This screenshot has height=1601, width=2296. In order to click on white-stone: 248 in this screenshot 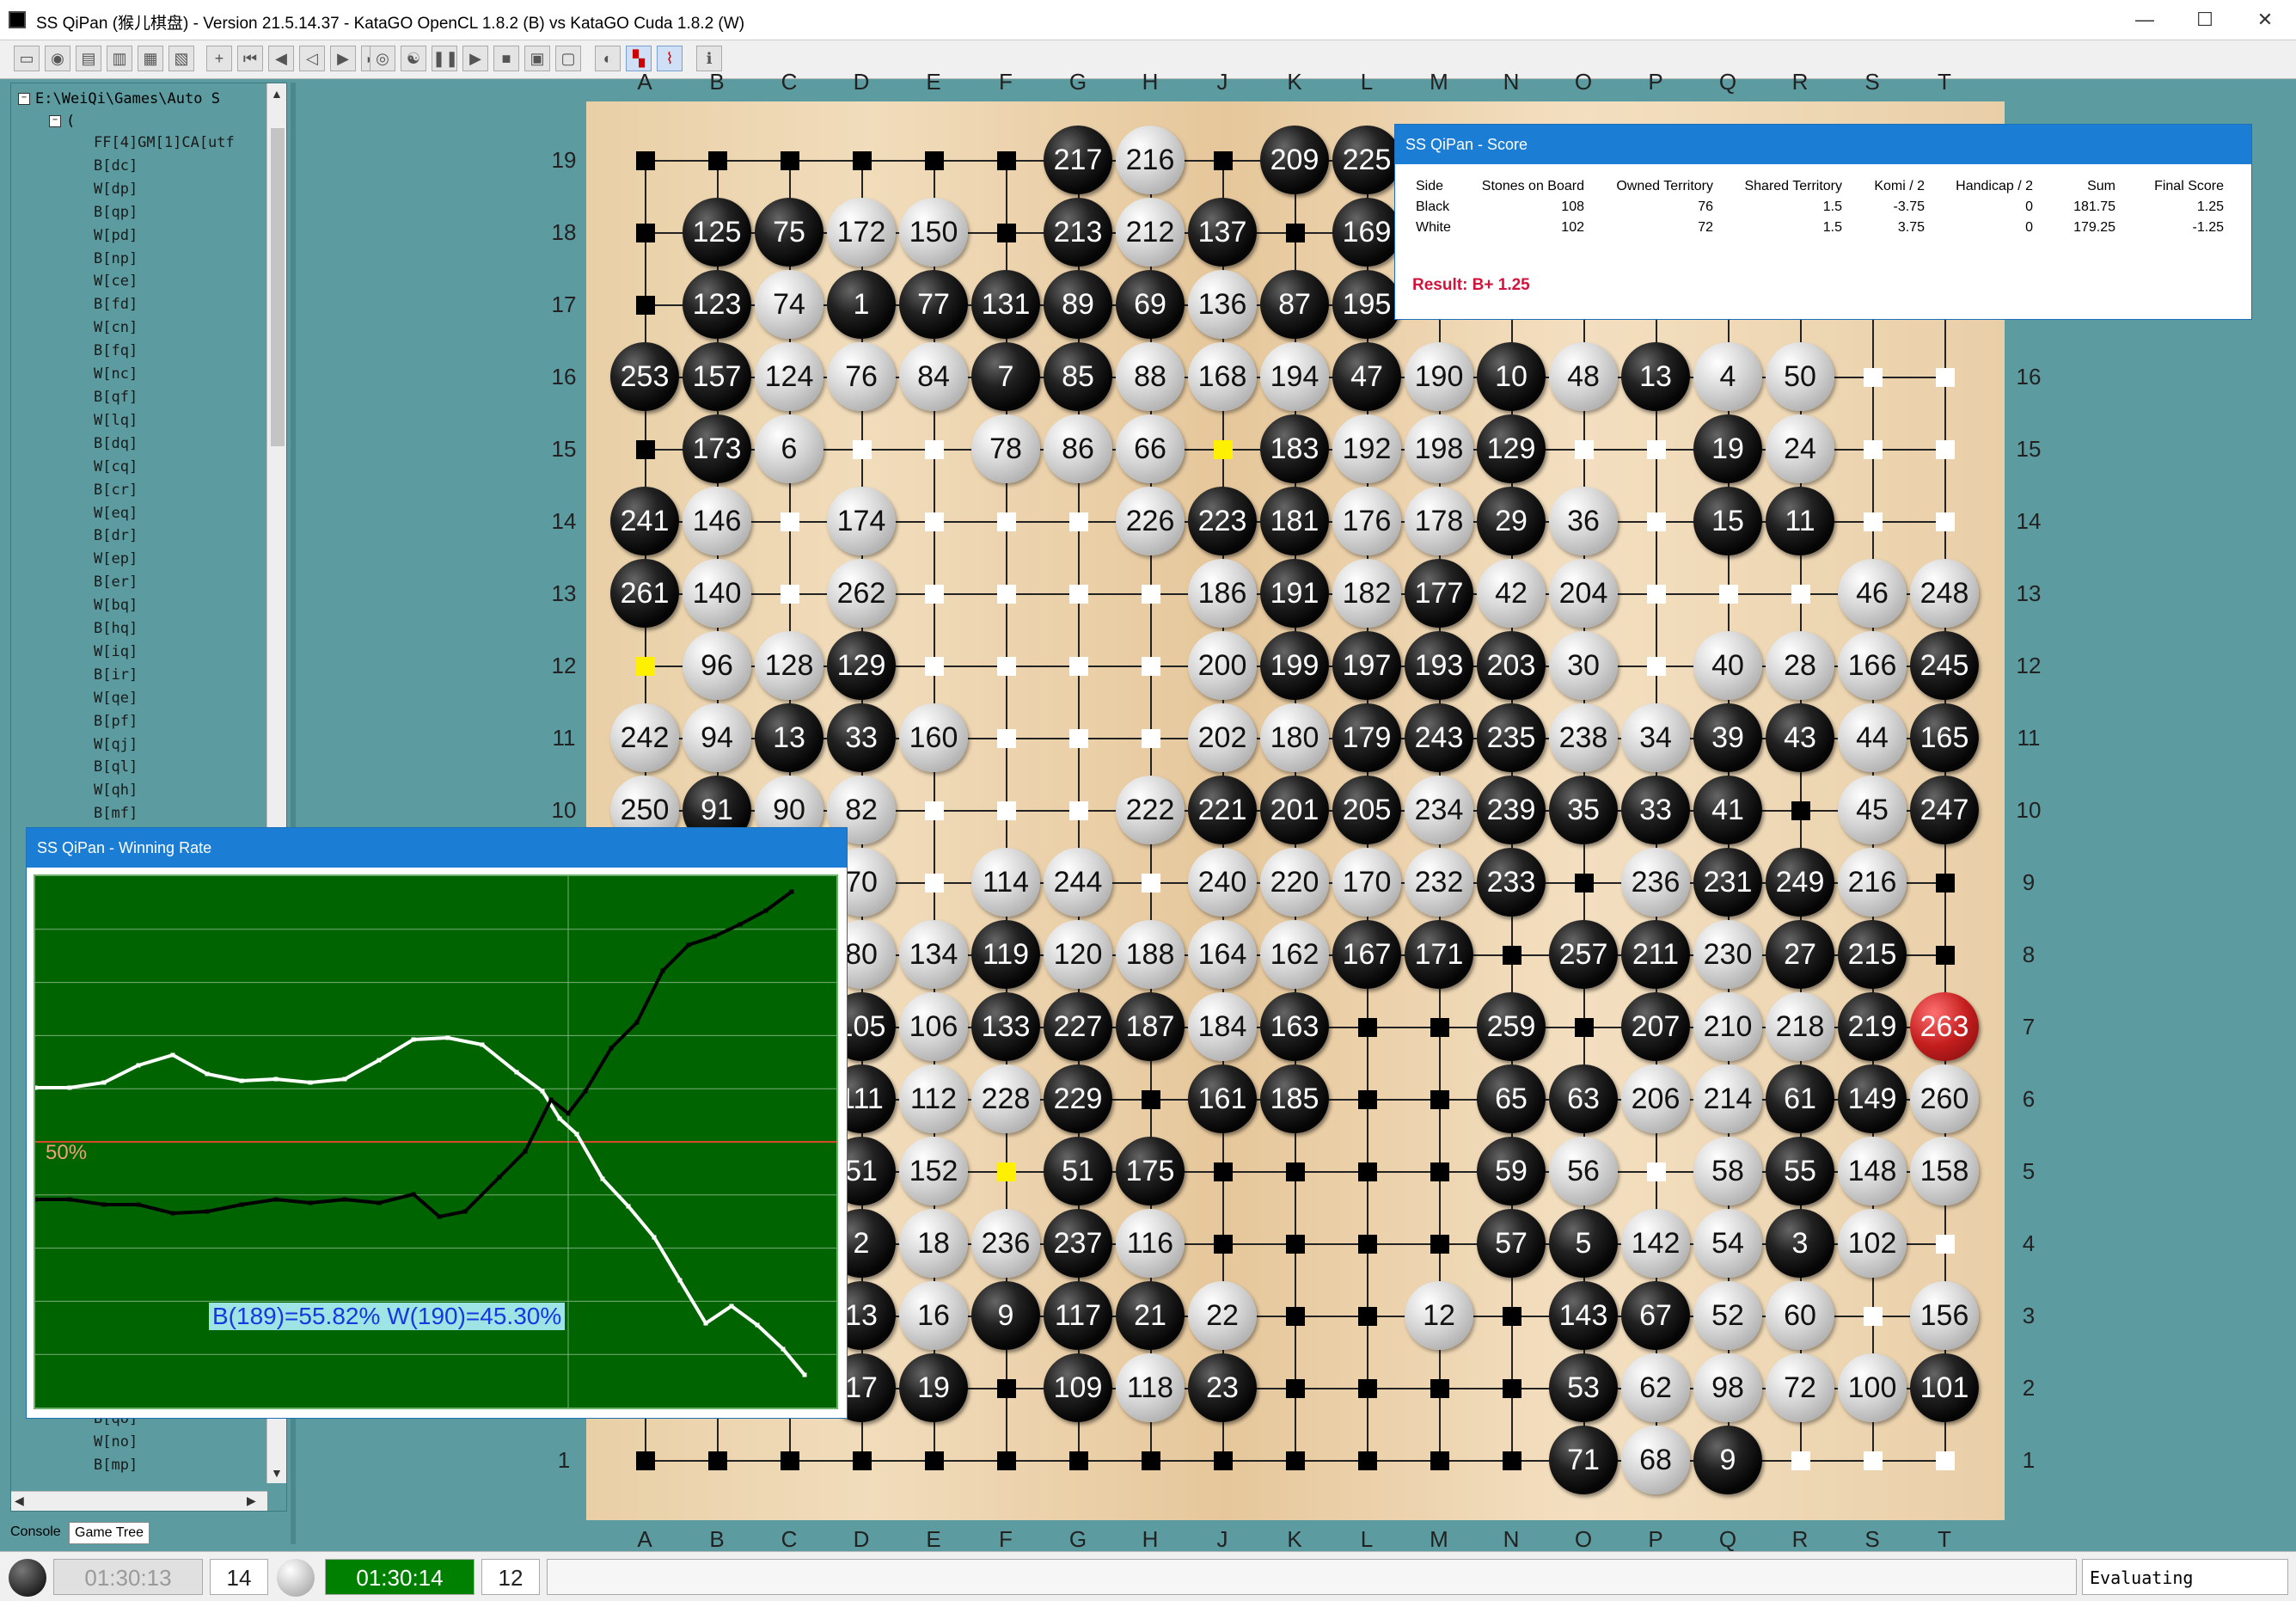, I will do `click(1944, 594)`.